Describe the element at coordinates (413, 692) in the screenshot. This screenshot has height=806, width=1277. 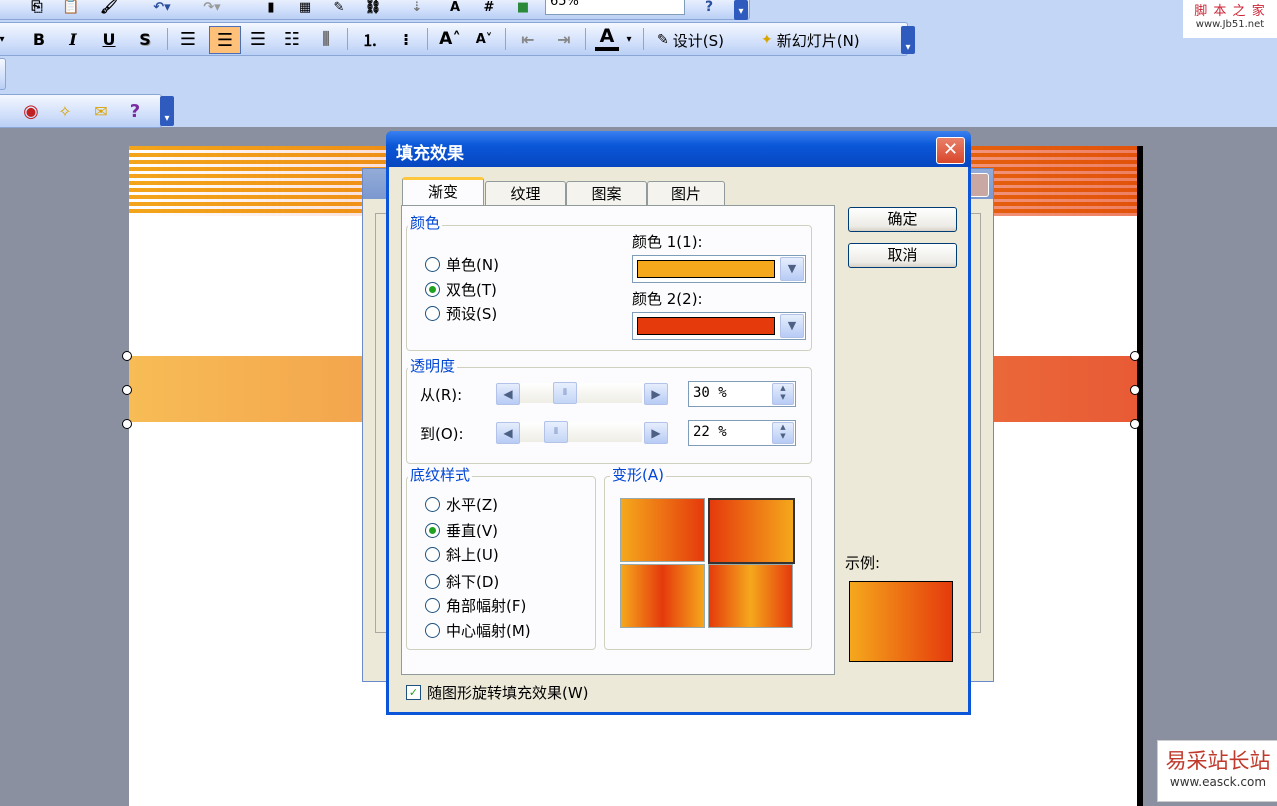
I see `rotate-checkbox: ✓` at that location.